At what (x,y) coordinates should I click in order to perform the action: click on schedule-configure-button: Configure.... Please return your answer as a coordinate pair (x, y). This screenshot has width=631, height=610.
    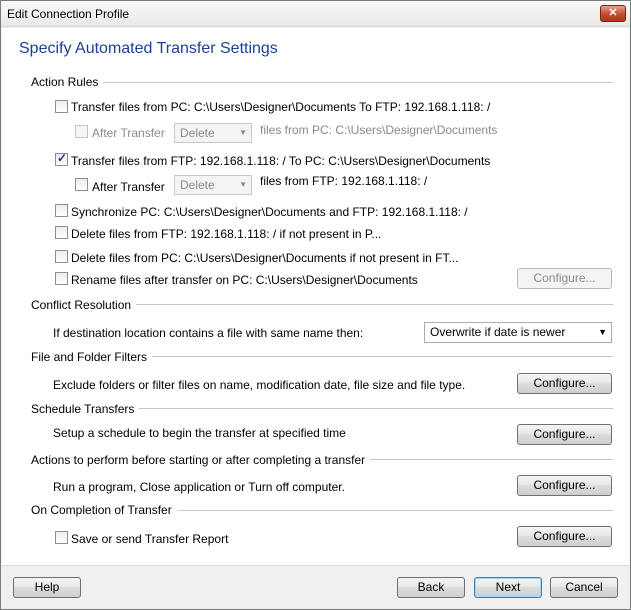
    Looking at the image, I should click on (564, 434).